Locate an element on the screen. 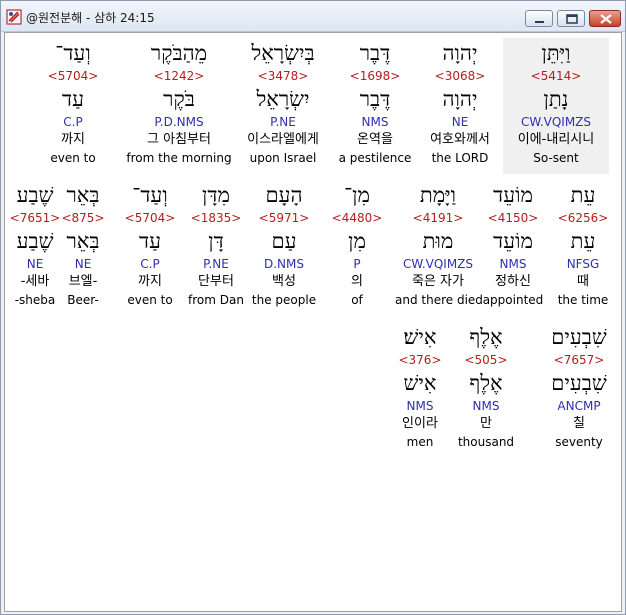  strong-number: <1242> is located at coordinates (179, 76).